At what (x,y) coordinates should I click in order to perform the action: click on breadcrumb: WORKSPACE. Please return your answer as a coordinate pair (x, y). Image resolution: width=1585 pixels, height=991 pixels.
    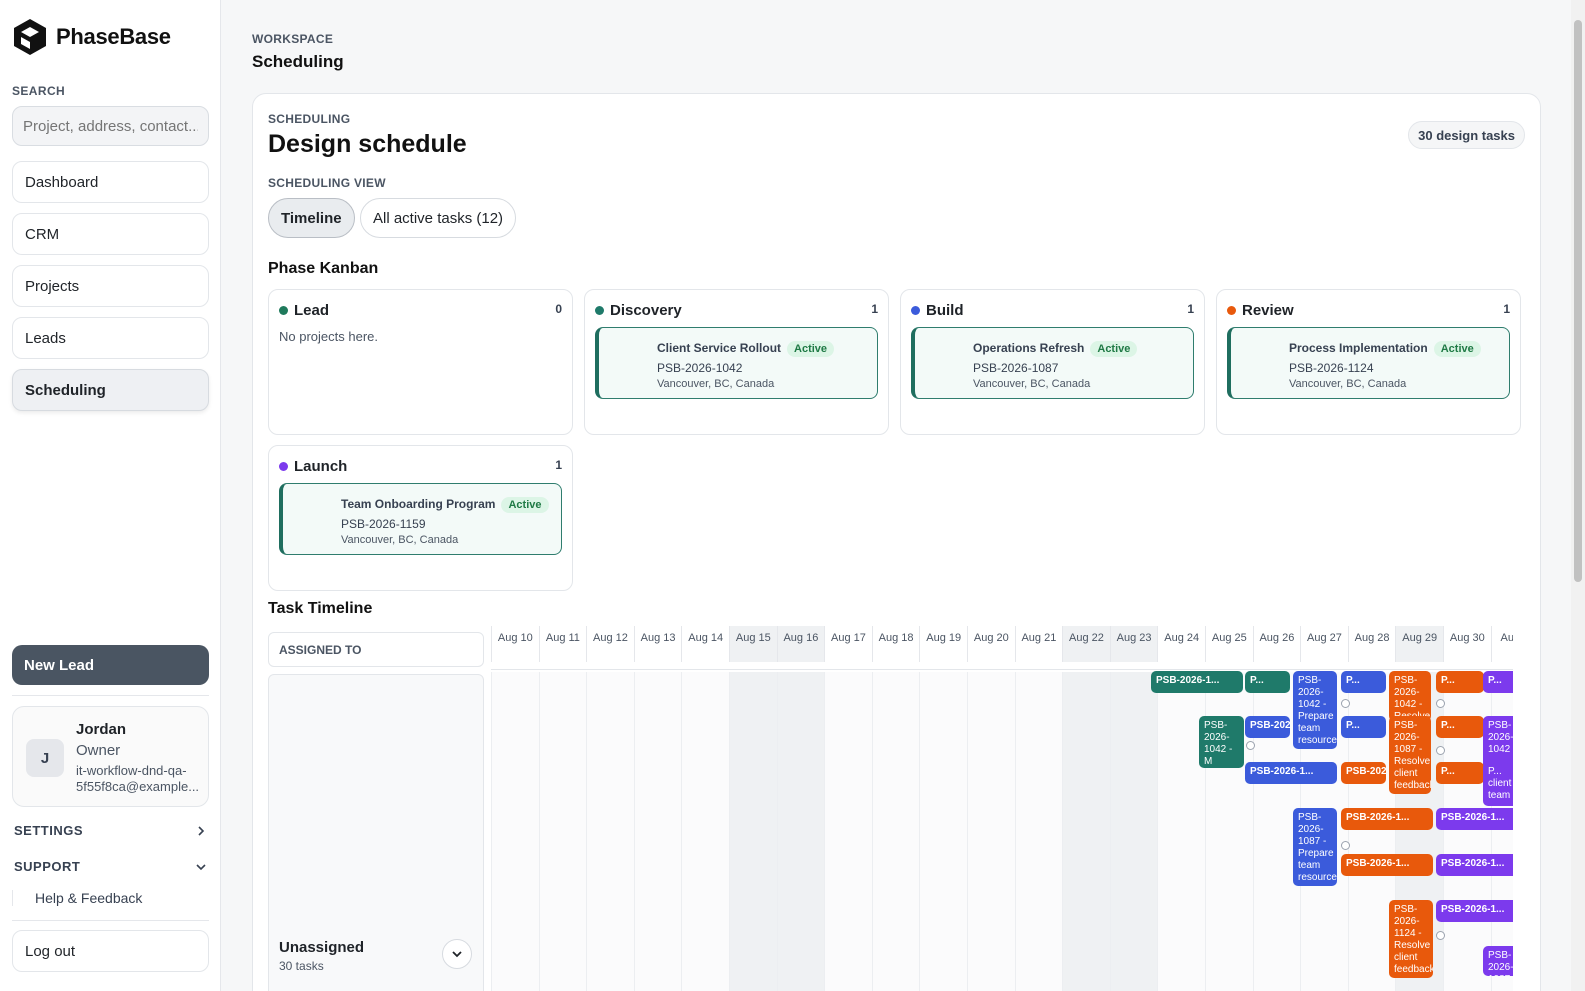
    Looking at the image, I should click on (293, 39).